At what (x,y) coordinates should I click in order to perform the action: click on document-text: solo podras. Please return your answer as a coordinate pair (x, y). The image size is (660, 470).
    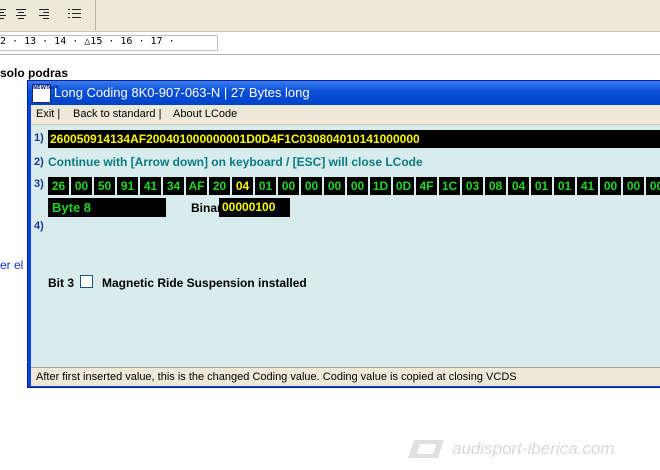
    Looking at the image, I should click on (34, 73).